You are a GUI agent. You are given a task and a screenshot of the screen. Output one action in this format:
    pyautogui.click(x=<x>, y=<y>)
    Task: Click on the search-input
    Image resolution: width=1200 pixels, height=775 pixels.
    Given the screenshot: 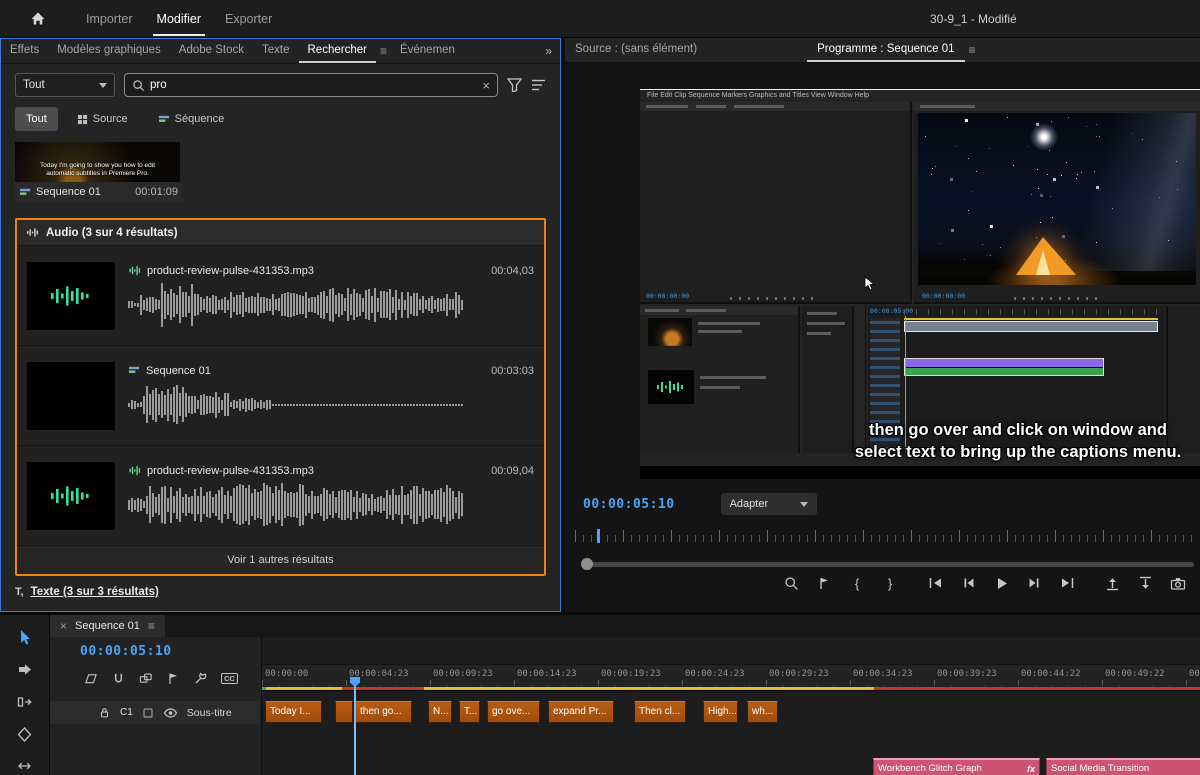 What is the action you would take?
    pyautogui.click(x=314, y=85)
    